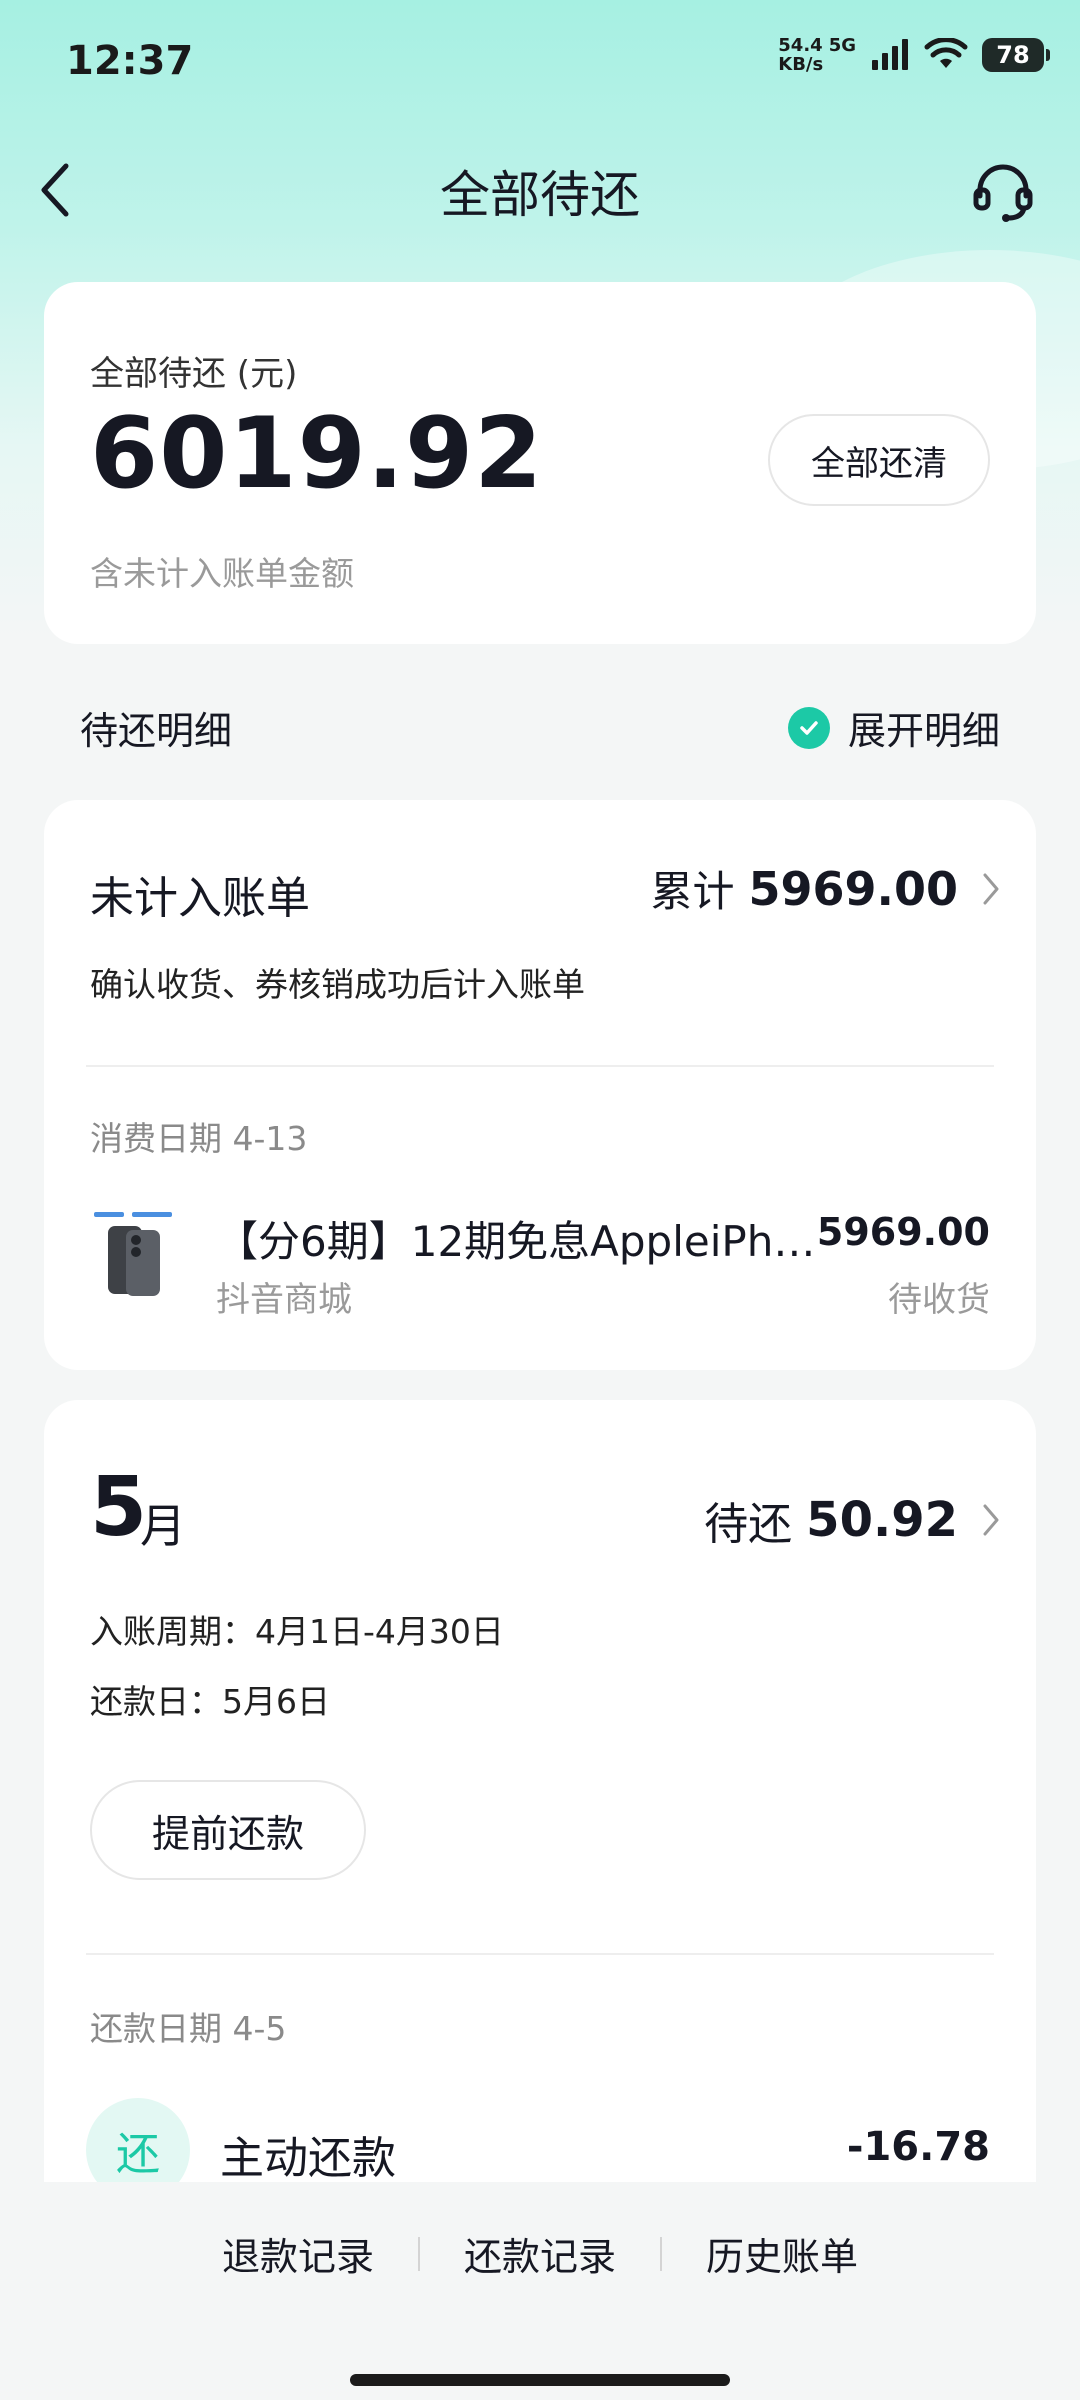  I want to click on total-due-note: 含未计入账单金额, so click(222, 573).